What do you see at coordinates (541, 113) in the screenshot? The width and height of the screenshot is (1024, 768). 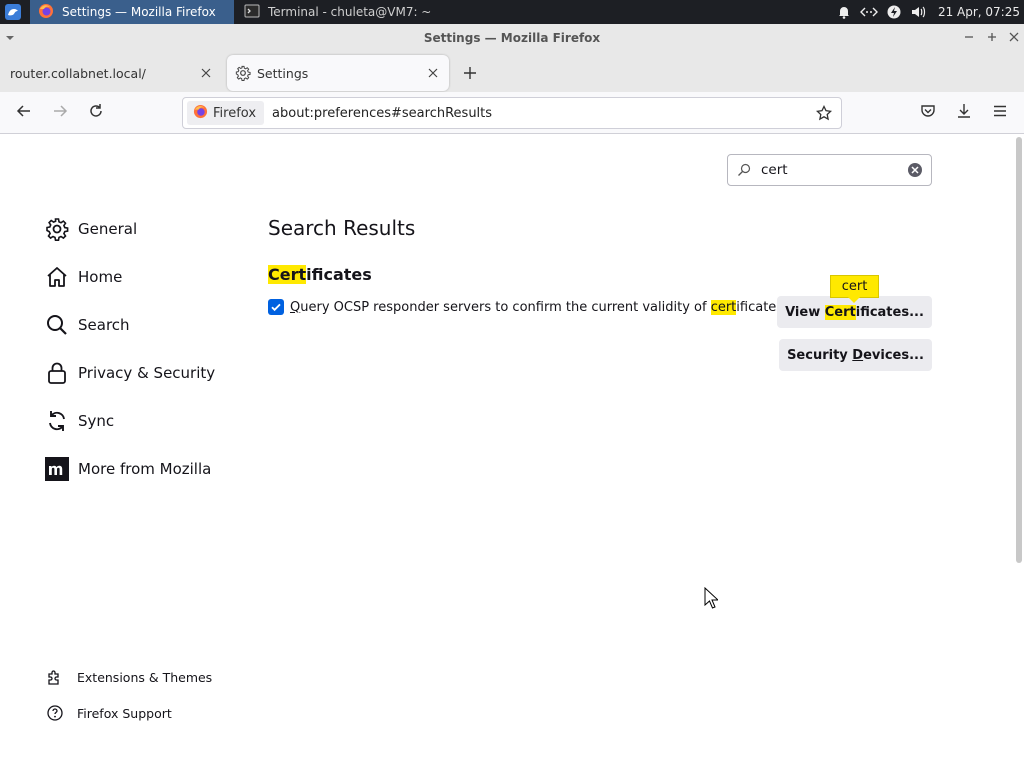 I see `url-text: about:preferences#searchResults` at bounding box center [541, 113].